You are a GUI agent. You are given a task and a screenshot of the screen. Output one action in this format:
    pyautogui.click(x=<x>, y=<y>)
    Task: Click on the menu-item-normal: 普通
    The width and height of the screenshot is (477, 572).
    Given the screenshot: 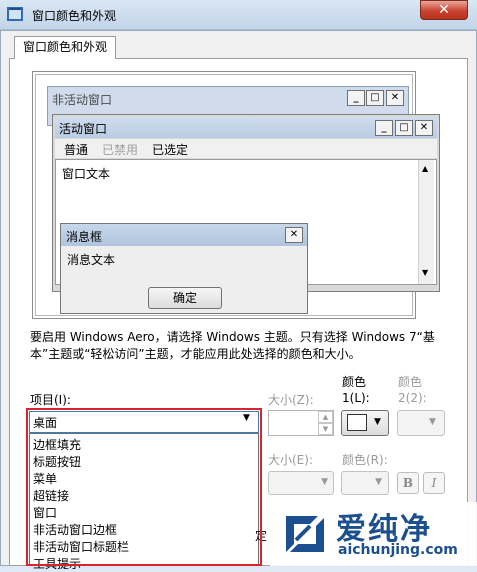 What is the action you would take?
    pyautogui.click(x=76, y=149)
    